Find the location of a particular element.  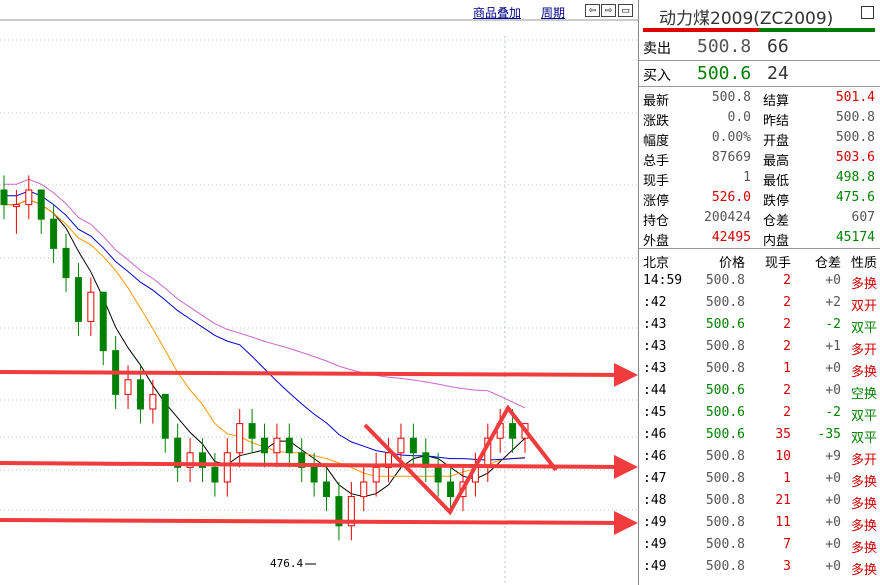

stat-label: 涨停 is located at coordinates (656, 201).